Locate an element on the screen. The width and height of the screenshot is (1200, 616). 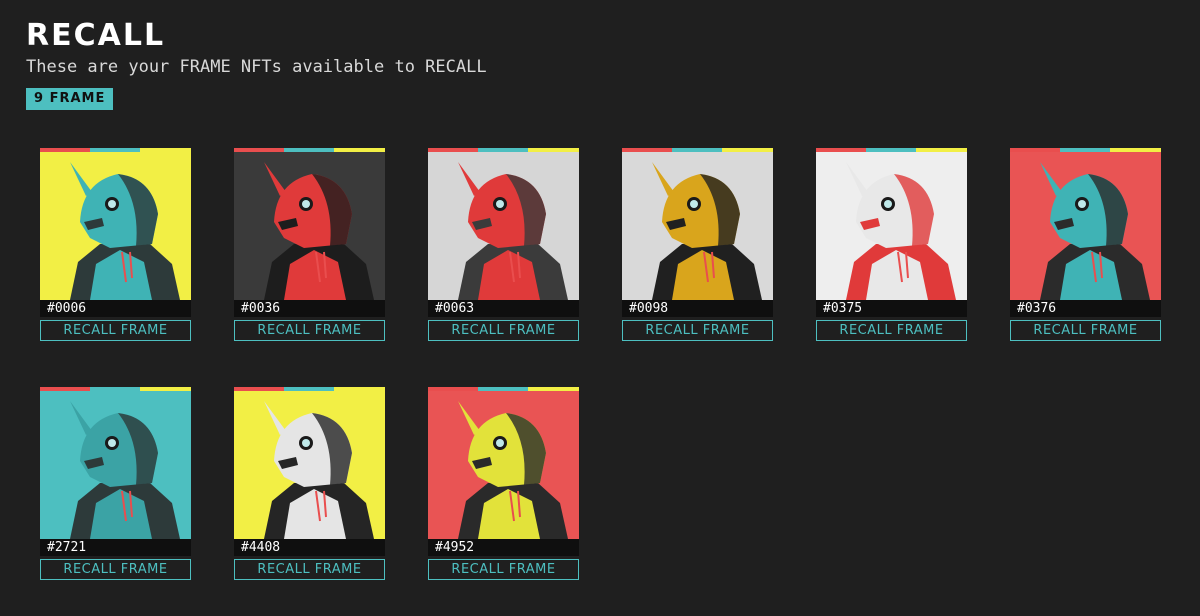
nft-id-label: #4408 is located at coordinates (309, 547).